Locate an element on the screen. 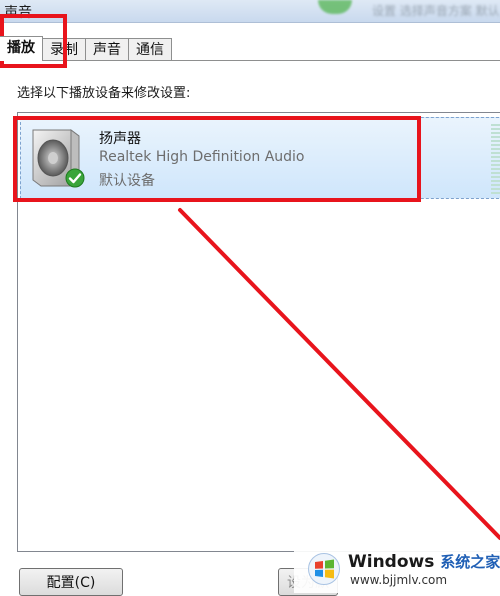  tab-recording: 录制 is located at coordinates (64, 49).